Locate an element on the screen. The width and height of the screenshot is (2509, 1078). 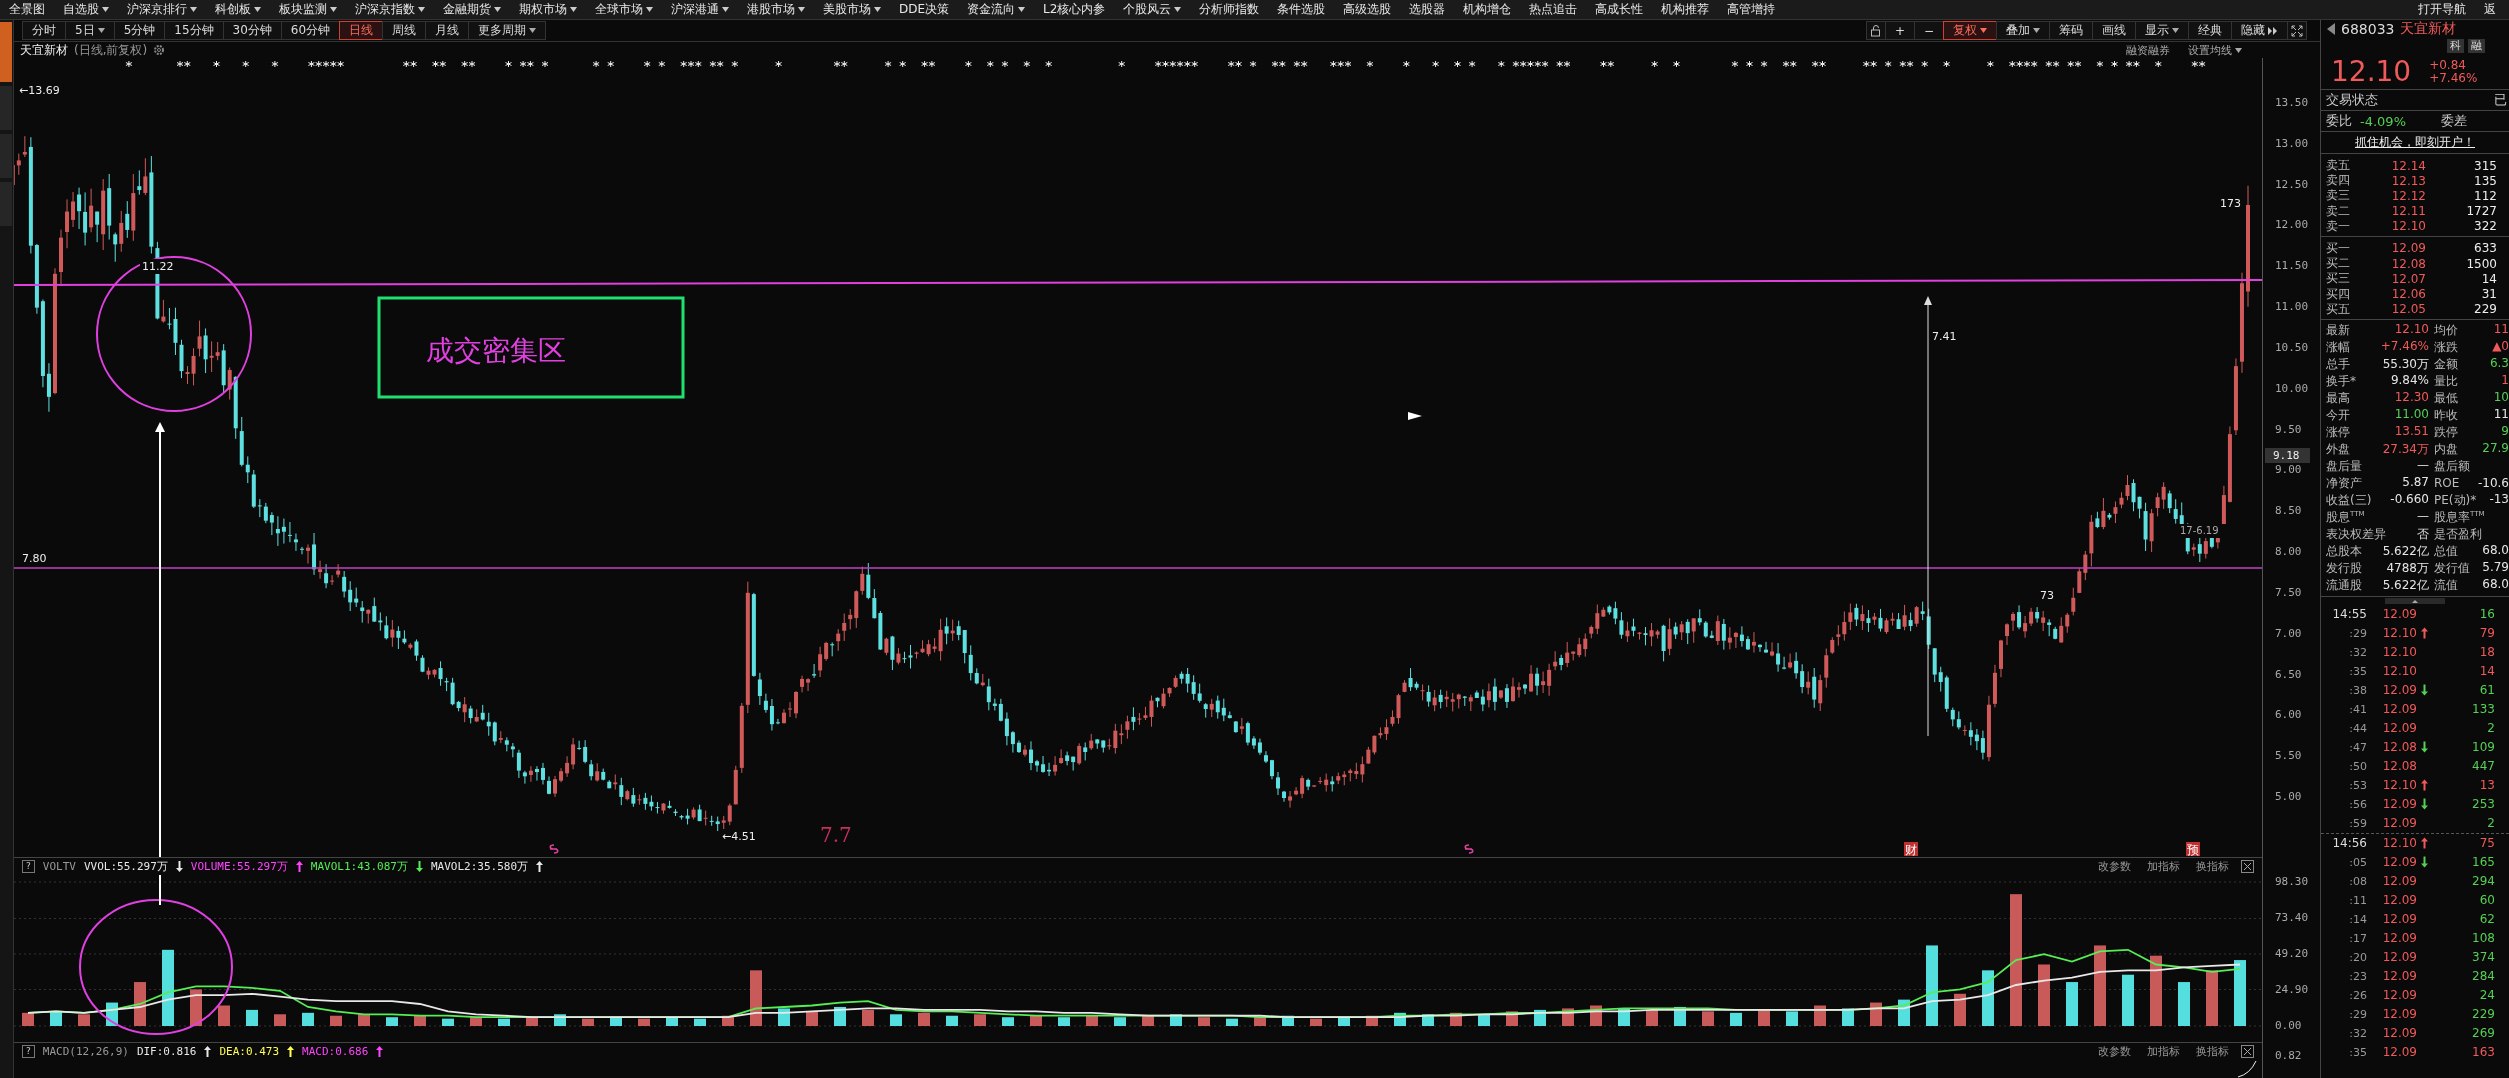
tick-volume: 24 is located at coordinates (2486, 995).